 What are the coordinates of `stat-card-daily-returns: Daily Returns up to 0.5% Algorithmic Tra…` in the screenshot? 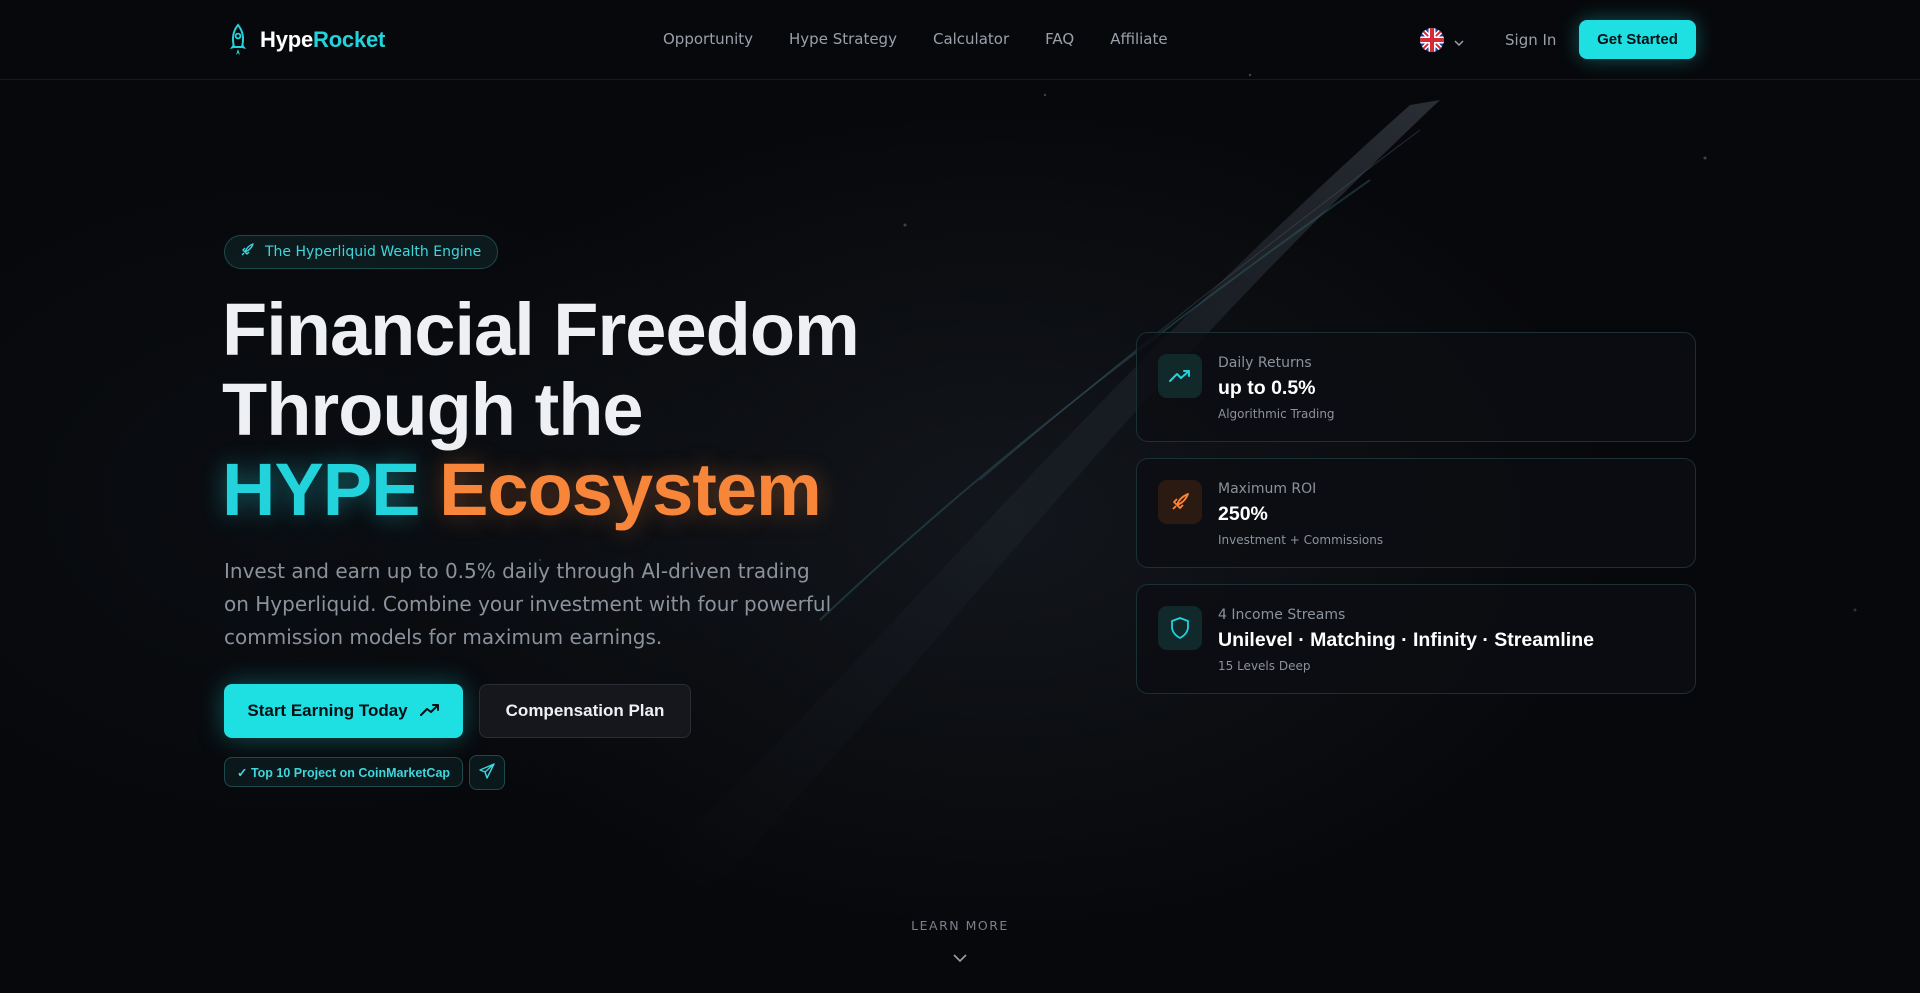 It's located at (1416, 387).